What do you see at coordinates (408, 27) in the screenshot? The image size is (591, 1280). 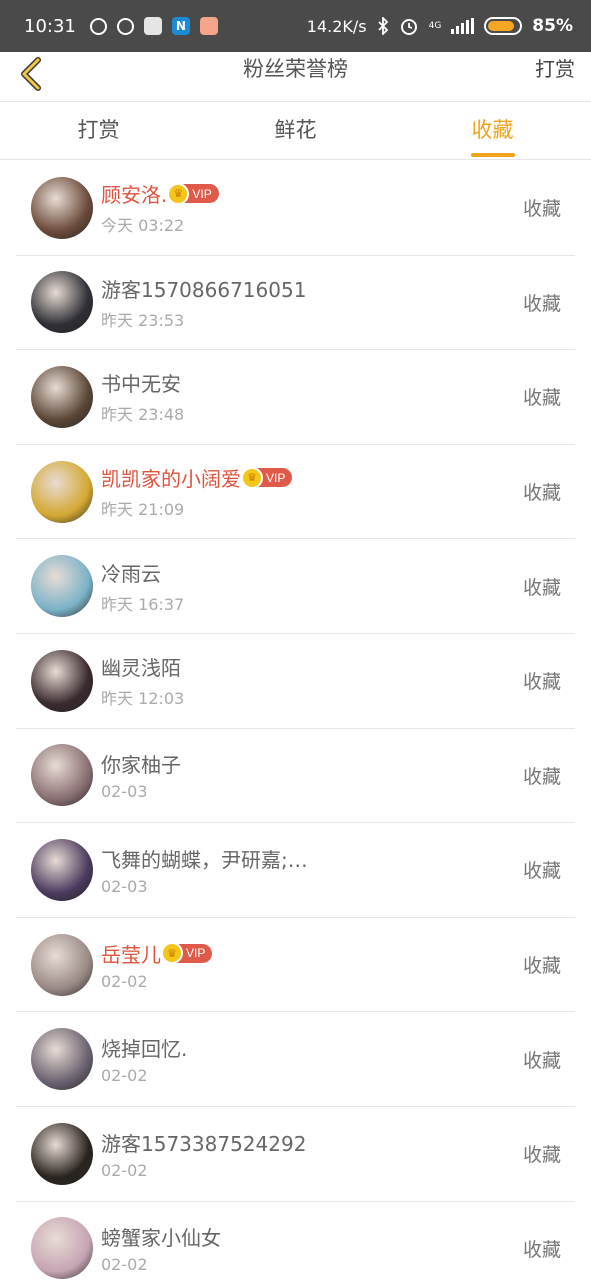 I see `alarm-icon` at bounding box center [408, 27].